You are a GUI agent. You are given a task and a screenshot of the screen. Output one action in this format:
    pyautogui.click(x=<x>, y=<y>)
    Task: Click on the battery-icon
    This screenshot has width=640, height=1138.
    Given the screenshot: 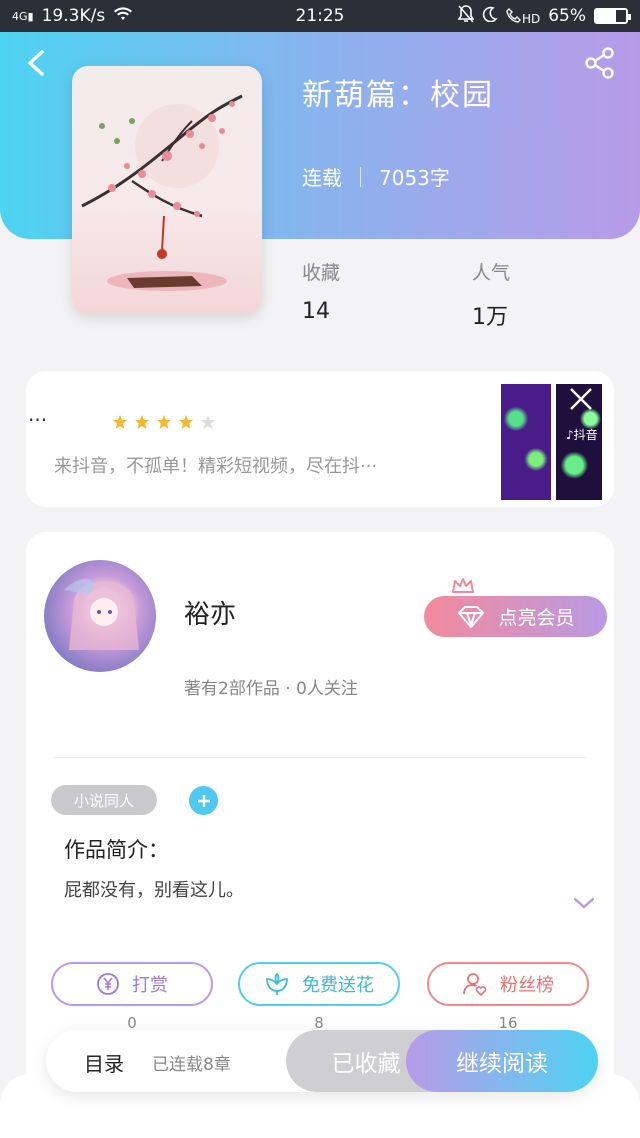 What is the action you would take?
    pyautogui.click(x=612, y=16)
    